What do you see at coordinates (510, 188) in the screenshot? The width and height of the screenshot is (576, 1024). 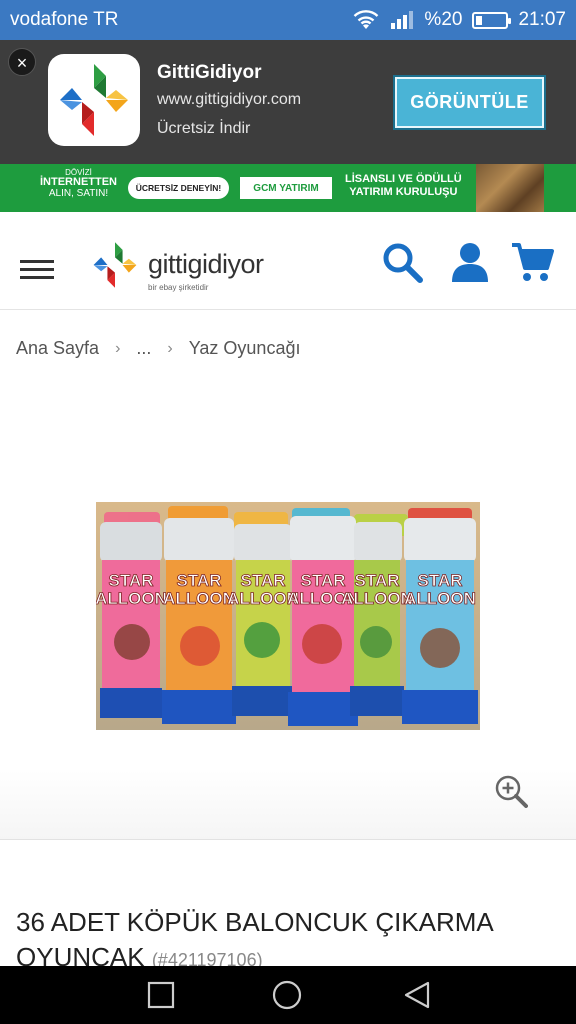 I see `ad-coins-image` at bounding box center [510, 188].